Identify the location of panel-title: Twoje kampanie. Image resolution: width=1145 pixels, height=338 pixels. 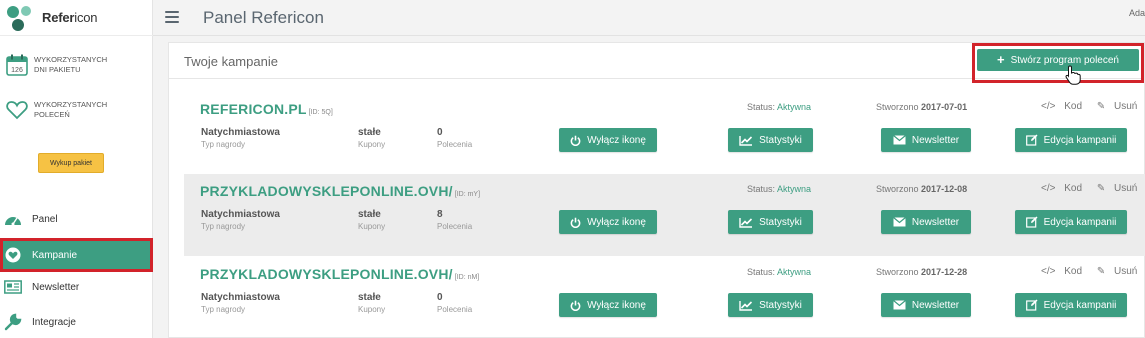
(231, 61).